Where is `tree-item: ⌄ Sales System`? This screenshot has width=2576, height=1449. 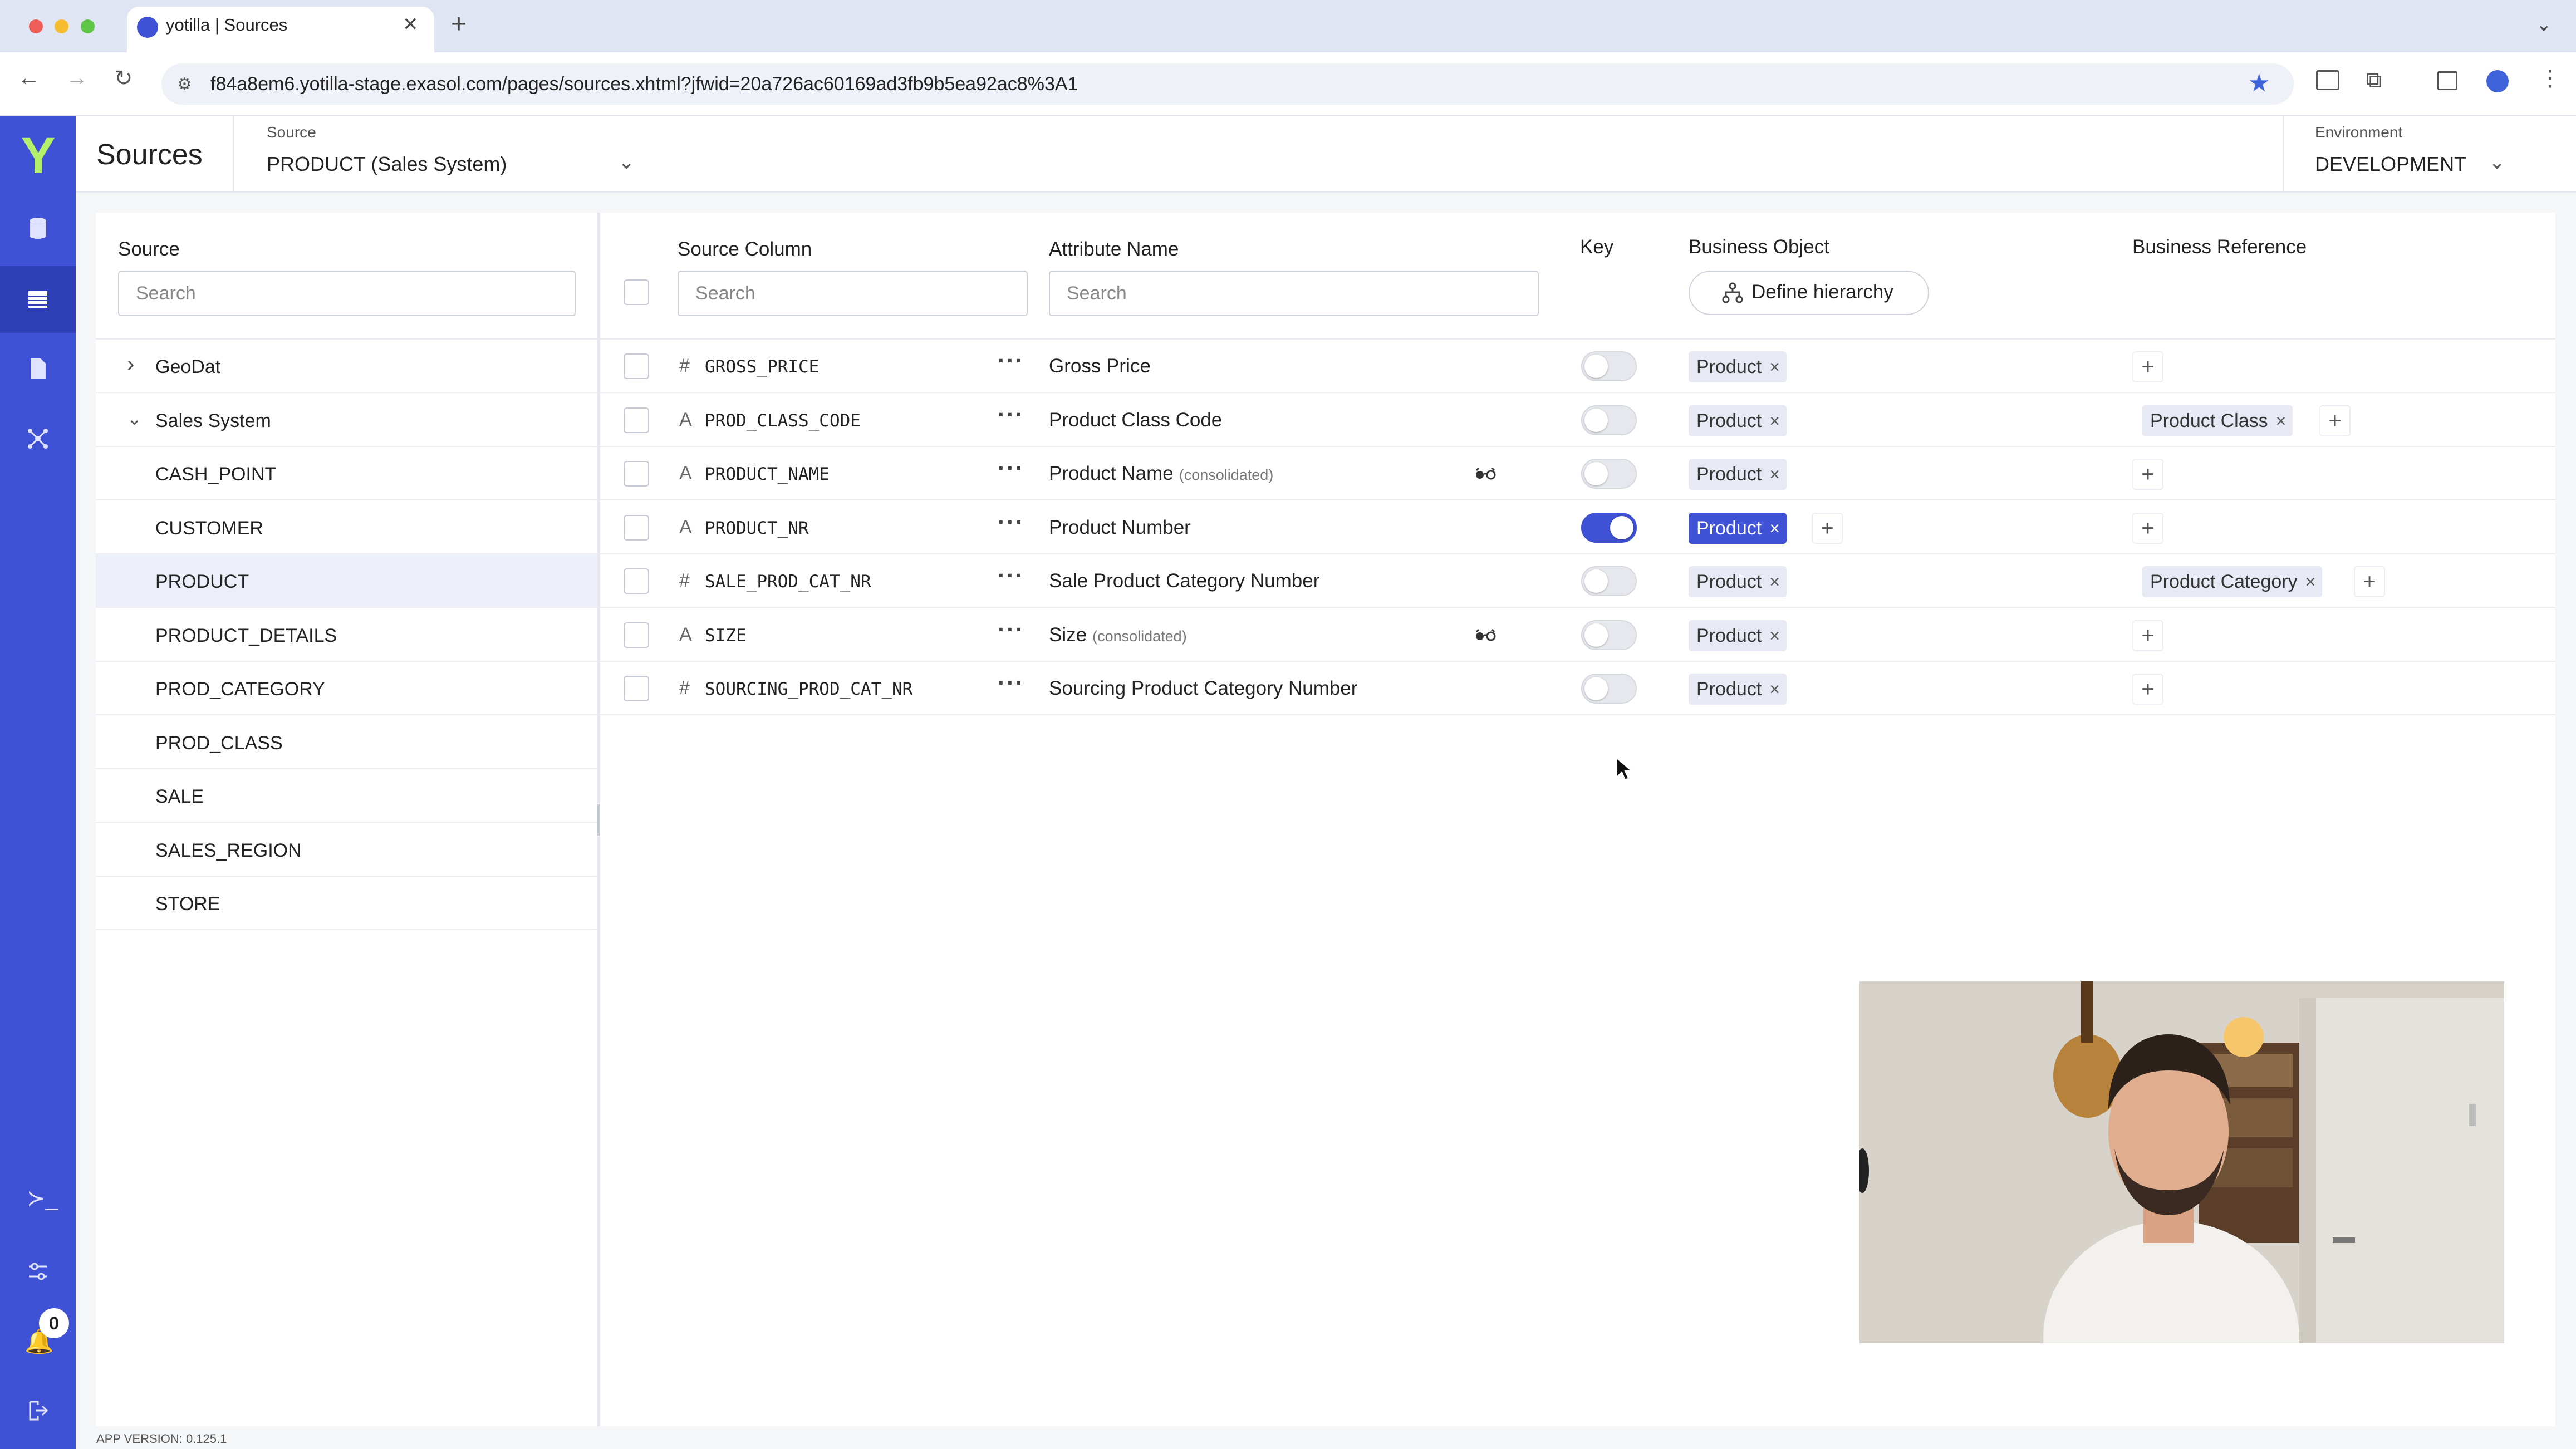 tree-item: ⌄ Sales System is located at coordinates (346, 421).